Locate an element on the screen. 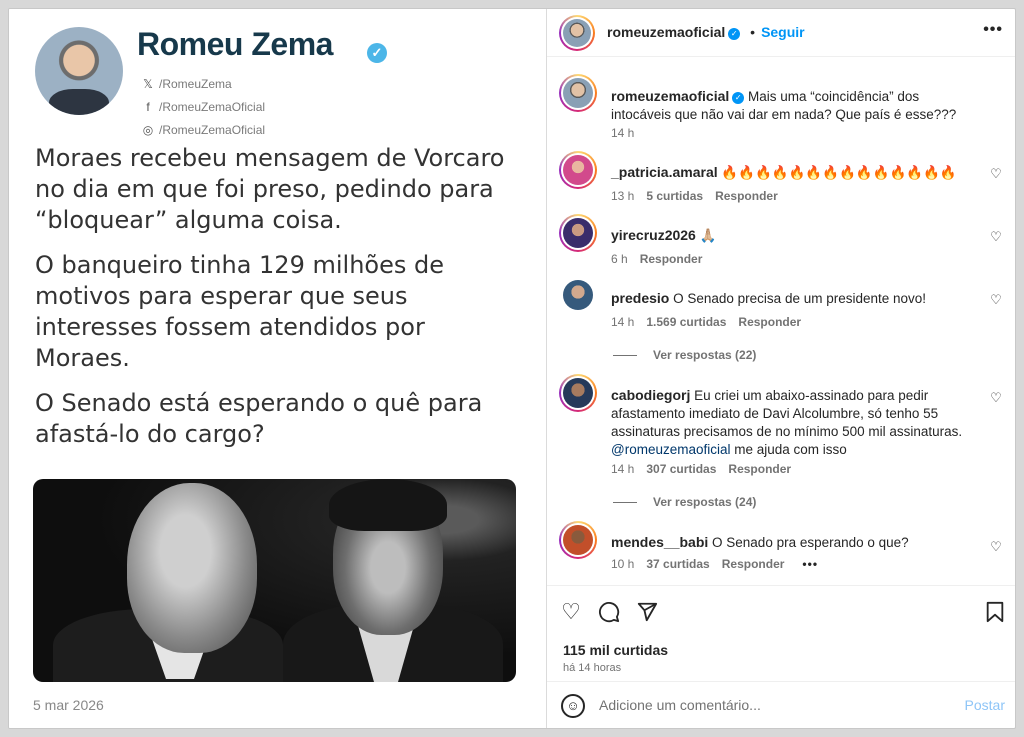 The height and width of the screenshot is (737, 1024). post-age: há 14 horas is located at coordinates (592, 668).